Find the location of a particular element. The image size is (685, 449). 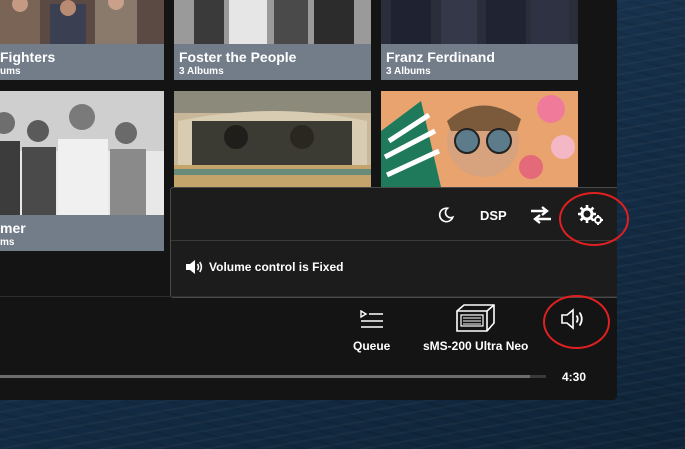

volume-status-row: Volume control is Fixed is located at coordinates (264, 267).